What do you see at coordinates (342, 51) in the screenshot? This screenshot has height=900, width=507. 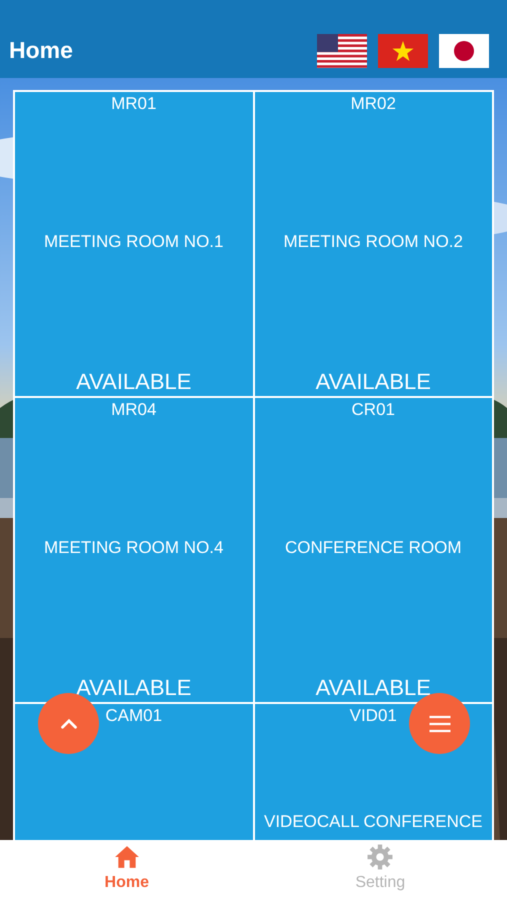 I see `striped-flag-icon` at bounding box center [342, 51].